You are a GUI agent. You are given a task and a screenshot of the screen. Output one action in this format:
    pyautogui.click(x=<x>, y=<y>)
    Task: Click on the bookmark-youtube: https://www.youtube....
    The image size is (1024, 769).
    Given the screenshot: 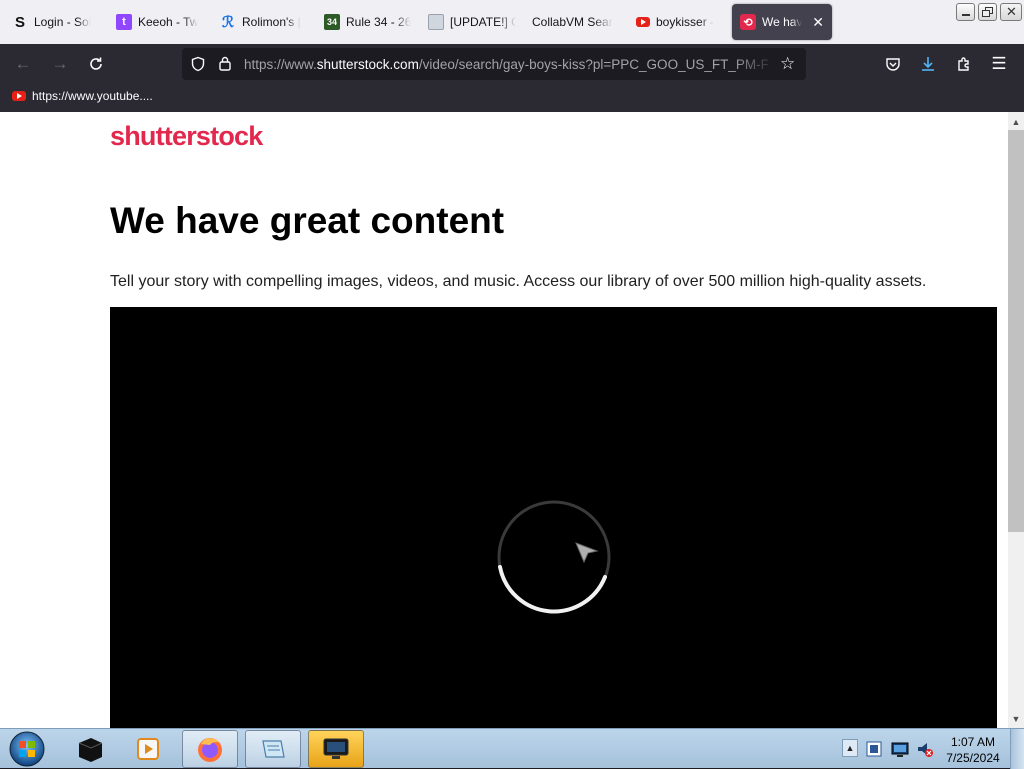 What is the action you would take?
    pyautogui.click(x=82, y=96)
    